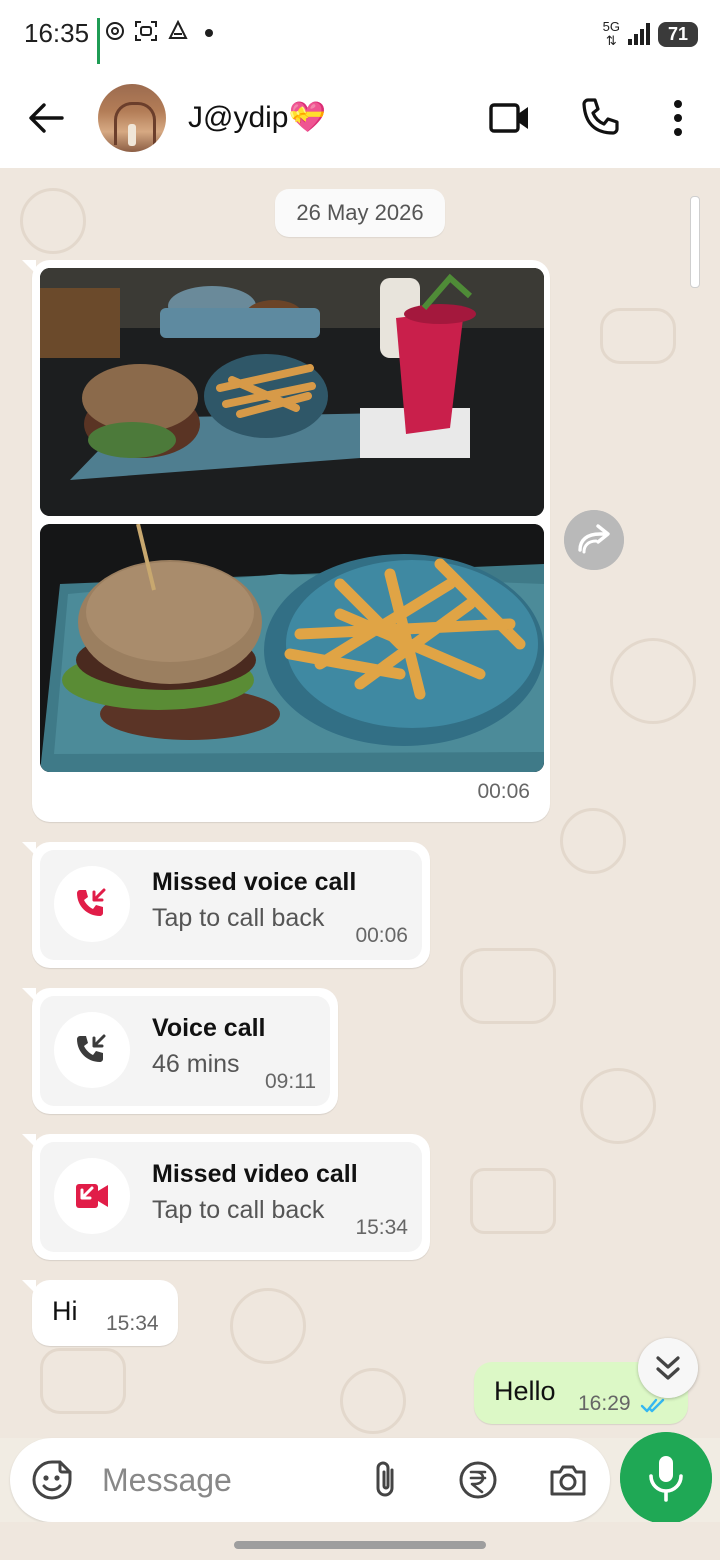 The height and width of the screenshot is (1560, 720). What do you see at coordinates (115, 31) in the screenshot?
I see `nfc-icon` at bounding box center [115, 31].